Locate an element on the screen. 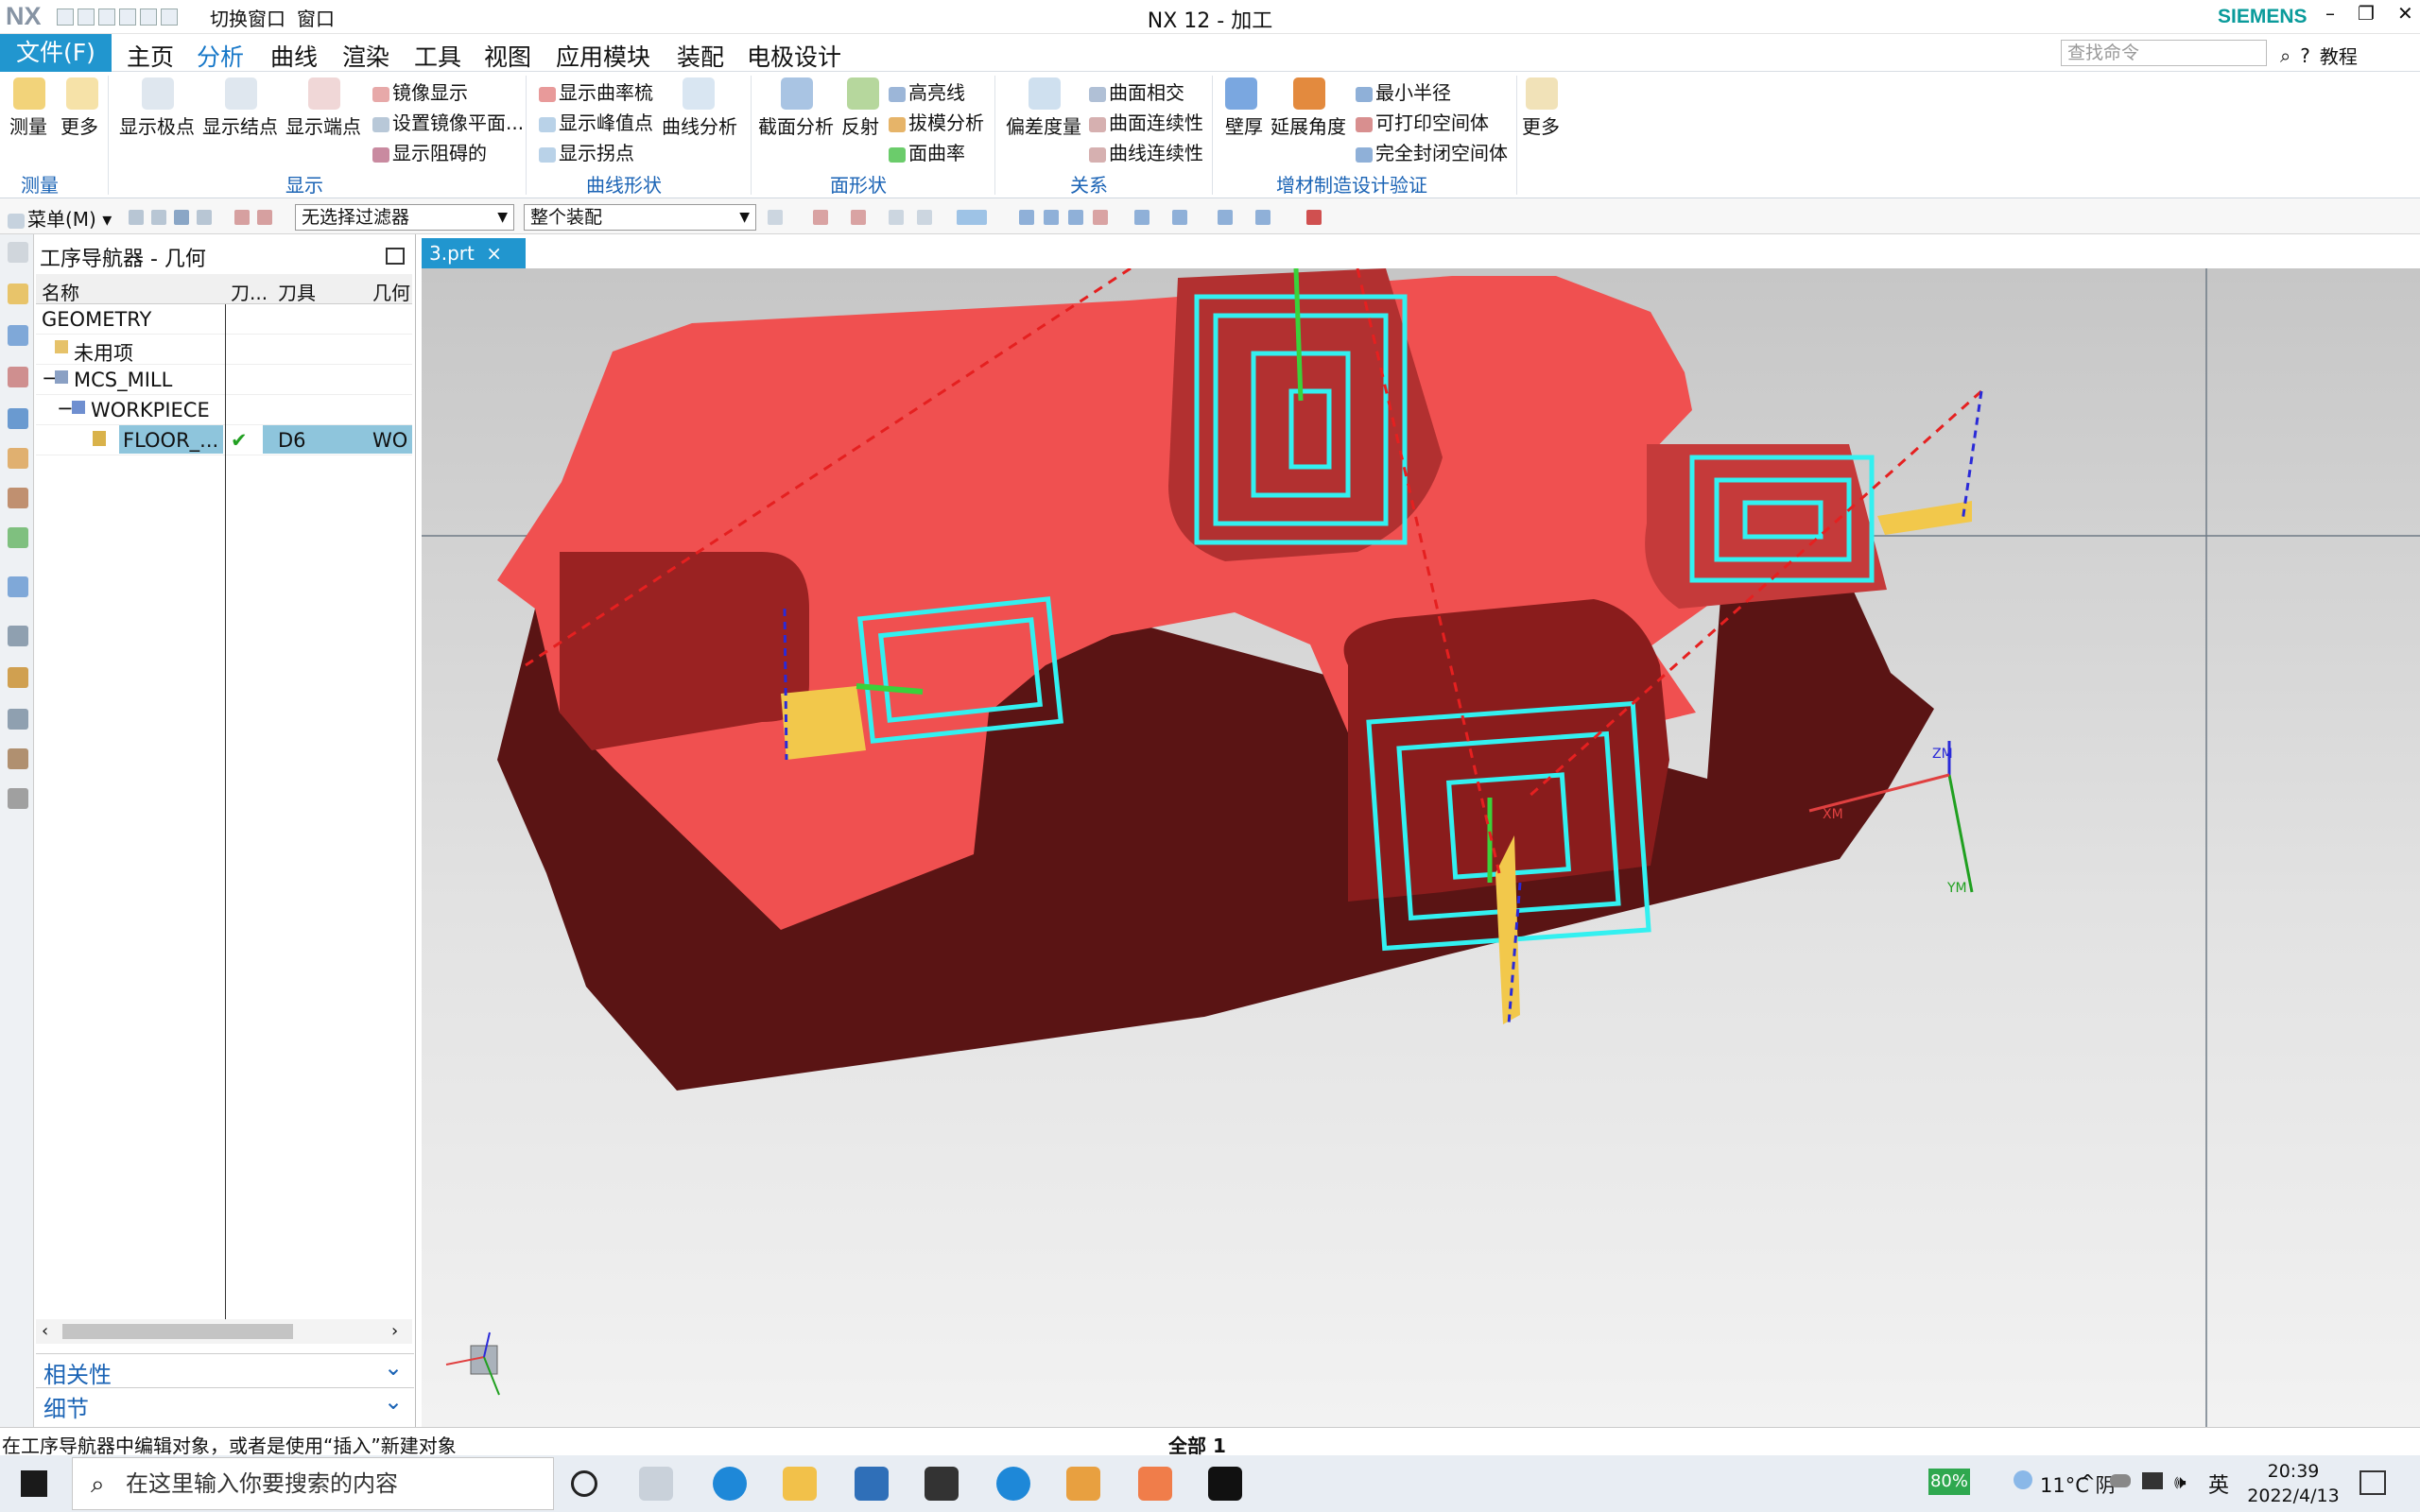 The image size is (2420, 1512). scroll-left-icon: ‹ is located at coordinates (45, 1331).